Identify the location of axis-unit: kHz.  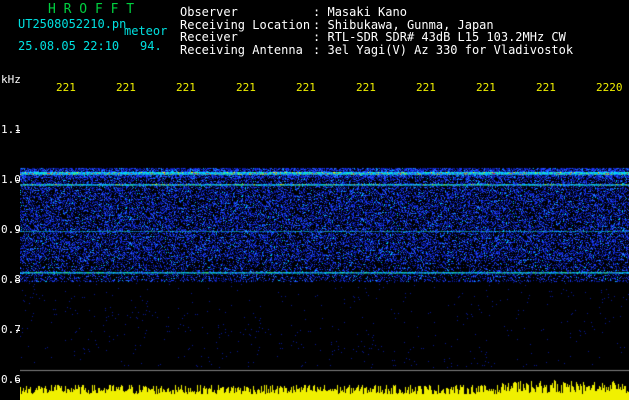
(11, 79).